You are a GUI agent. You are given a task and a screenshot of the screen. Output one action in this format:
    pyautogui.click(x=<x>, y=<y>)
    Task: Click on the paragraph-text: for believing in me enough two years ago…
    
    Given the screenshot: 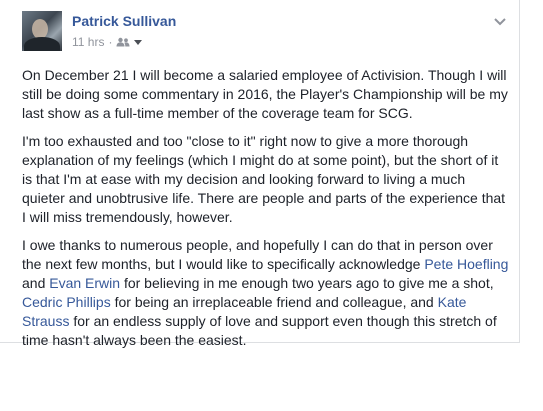 What is the action you would take?
    pyautogui.click(x=307, y=283)
    